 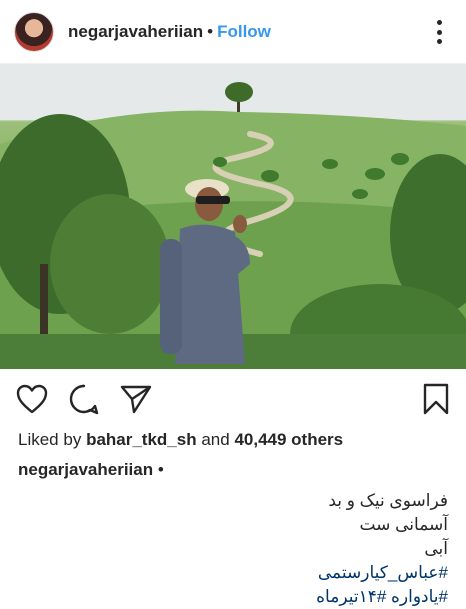 I want to click on follow-button: Follow, so click(x=244, y=32).